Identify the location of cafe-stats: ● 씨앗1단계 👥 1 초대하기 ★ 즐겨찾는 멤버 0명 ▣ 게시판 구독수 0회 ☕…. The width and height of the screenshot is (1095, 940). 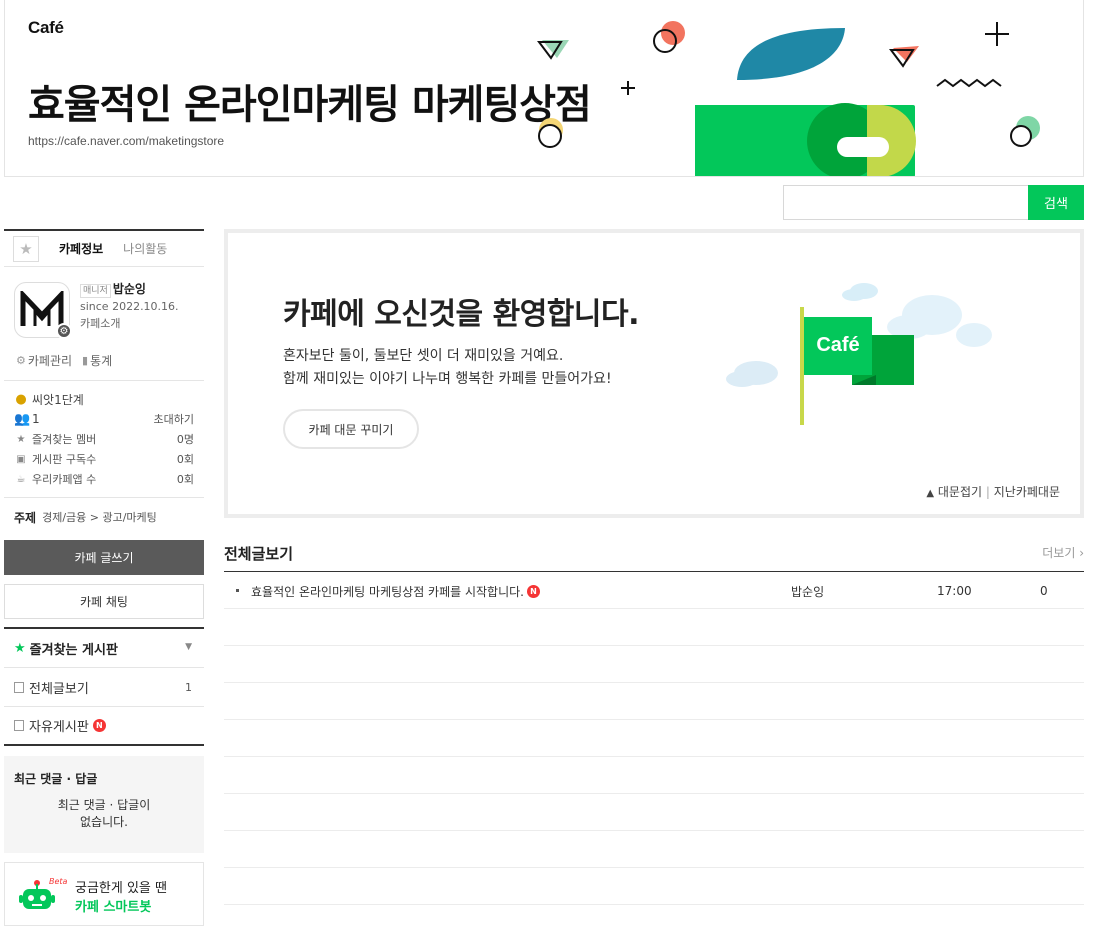
(104, 439).